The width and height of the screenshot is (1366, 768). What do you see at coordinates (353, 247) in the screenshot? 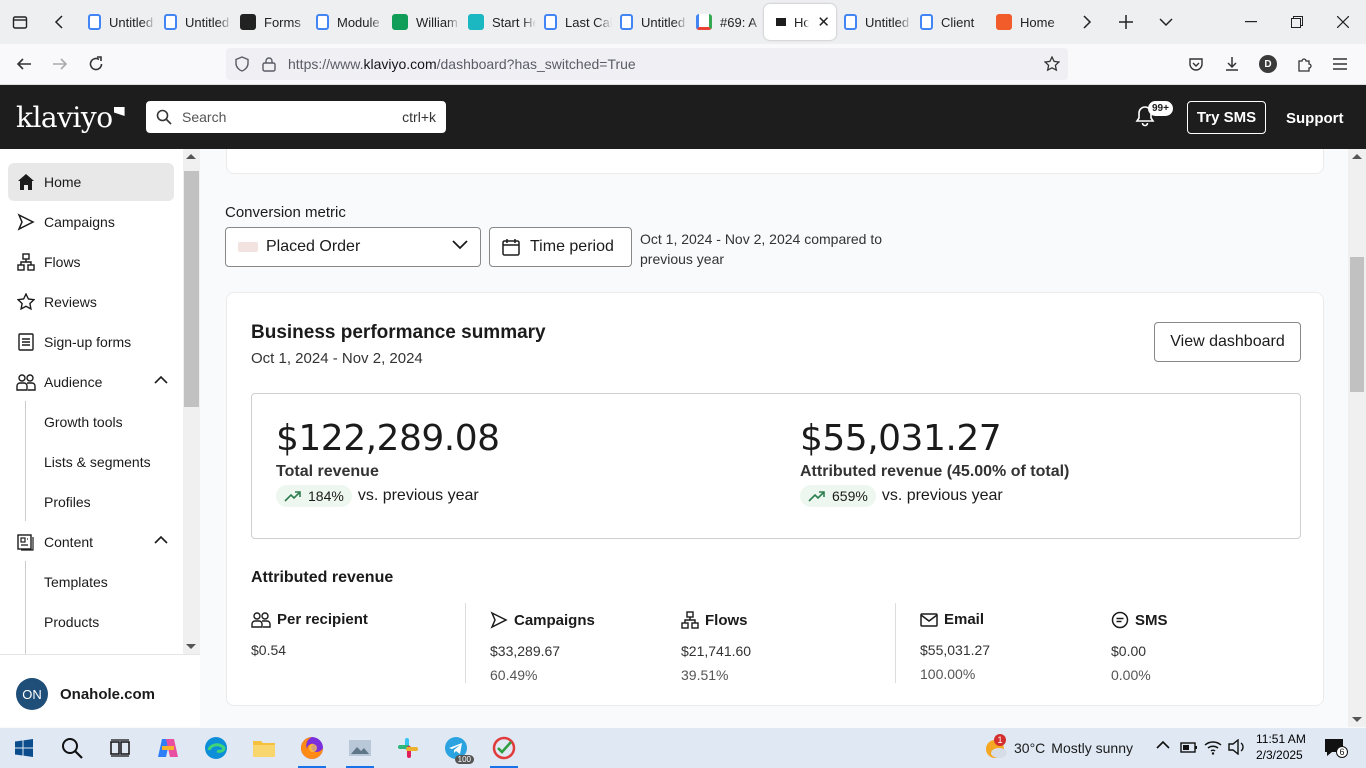
I see `conversion-metric-select: Placed Order` at bounding box center [353, 247].